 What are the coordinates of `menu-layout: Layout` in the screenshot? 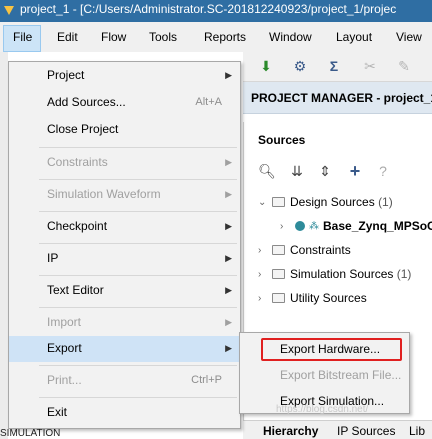 It's located at (354, 37).